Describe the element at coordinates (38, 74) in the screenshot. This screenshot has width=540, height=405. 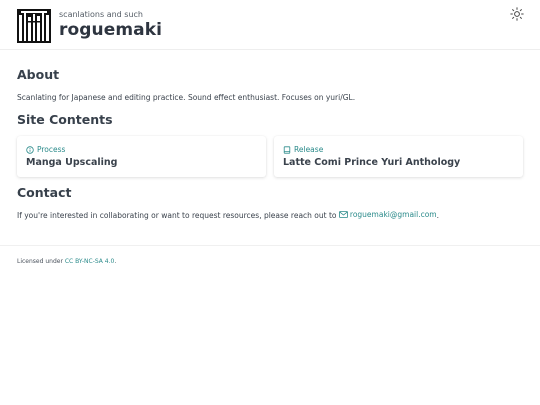
I see `about-heading: About` at that location.